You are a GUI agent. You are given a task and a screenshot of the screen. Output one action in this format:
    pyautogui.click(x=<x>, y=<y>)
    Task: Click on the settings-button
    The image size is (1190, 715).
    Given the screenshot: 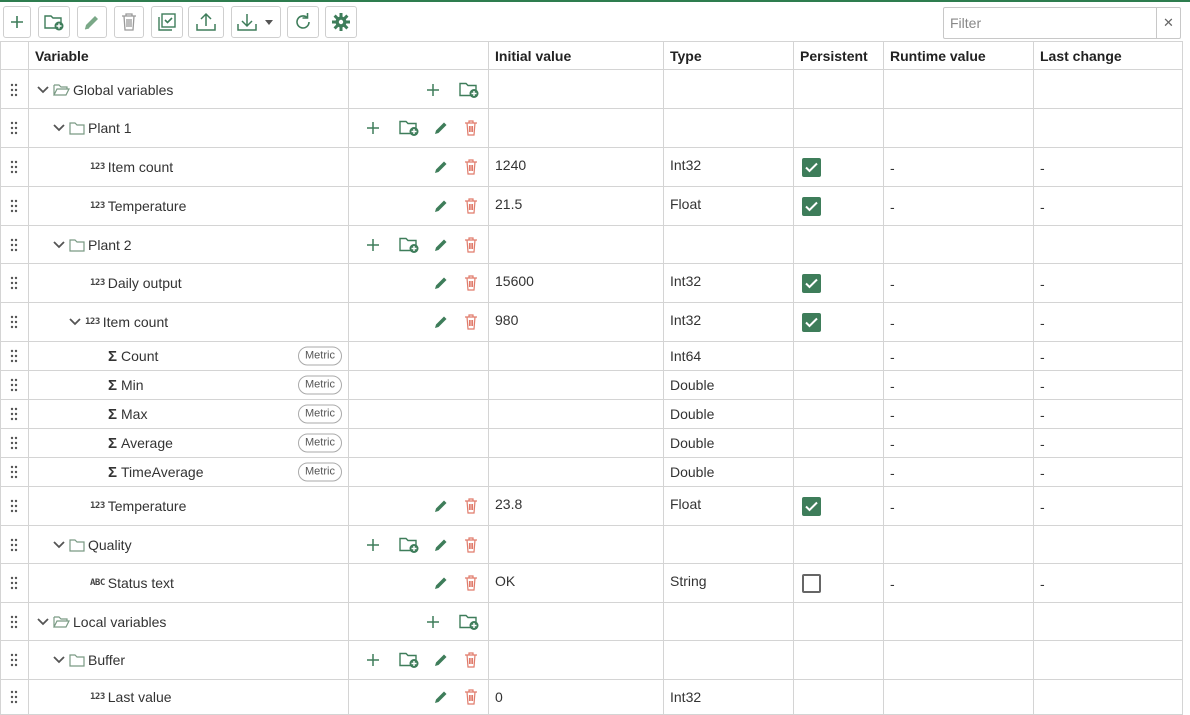 What is the action you would take?
    pyautogui.click(x=341, y=22)
    